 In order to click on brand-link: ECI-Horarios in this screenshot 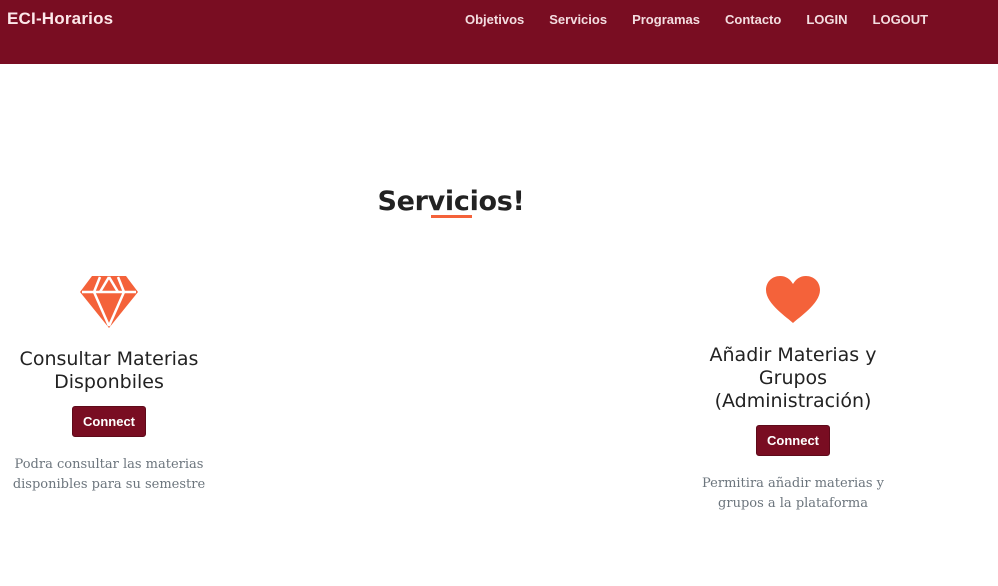, I will do `click(60, 19)`.